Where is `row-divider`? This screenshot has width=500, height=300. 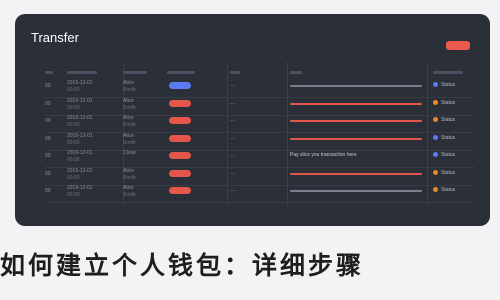 row-divider is located at coordinates (260, 202).